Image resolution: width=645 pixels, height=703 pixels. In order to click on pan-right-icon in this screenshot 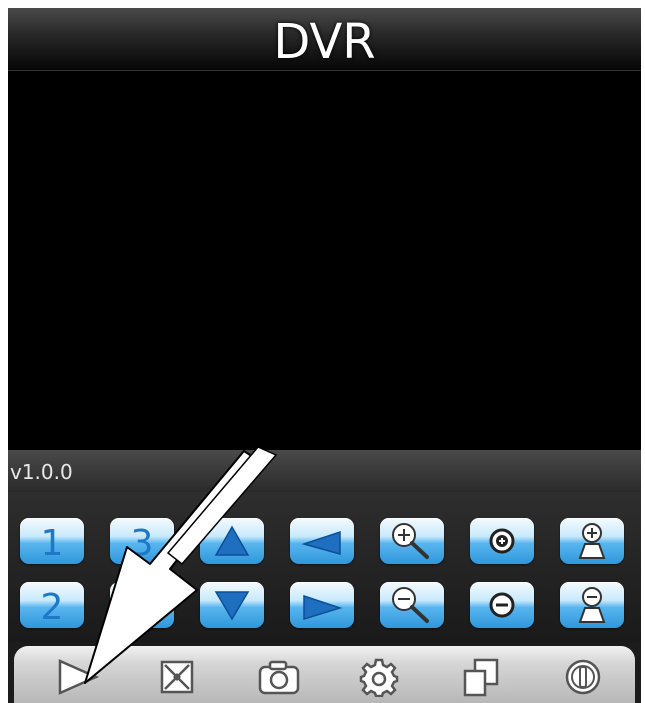, I will do `click(323, 607)`.